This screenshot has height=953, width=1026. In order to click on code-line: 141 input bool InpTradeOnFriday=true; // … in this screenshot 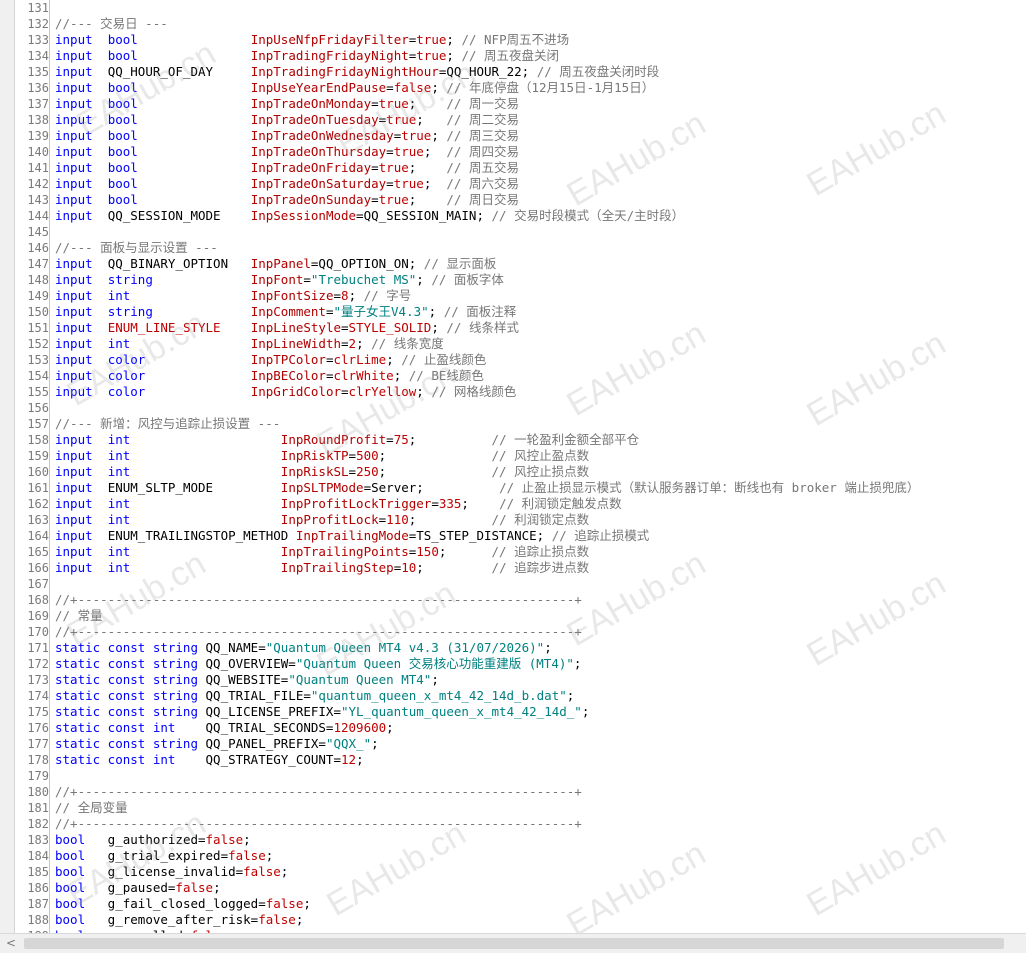, I will do `click(513, 168)`.